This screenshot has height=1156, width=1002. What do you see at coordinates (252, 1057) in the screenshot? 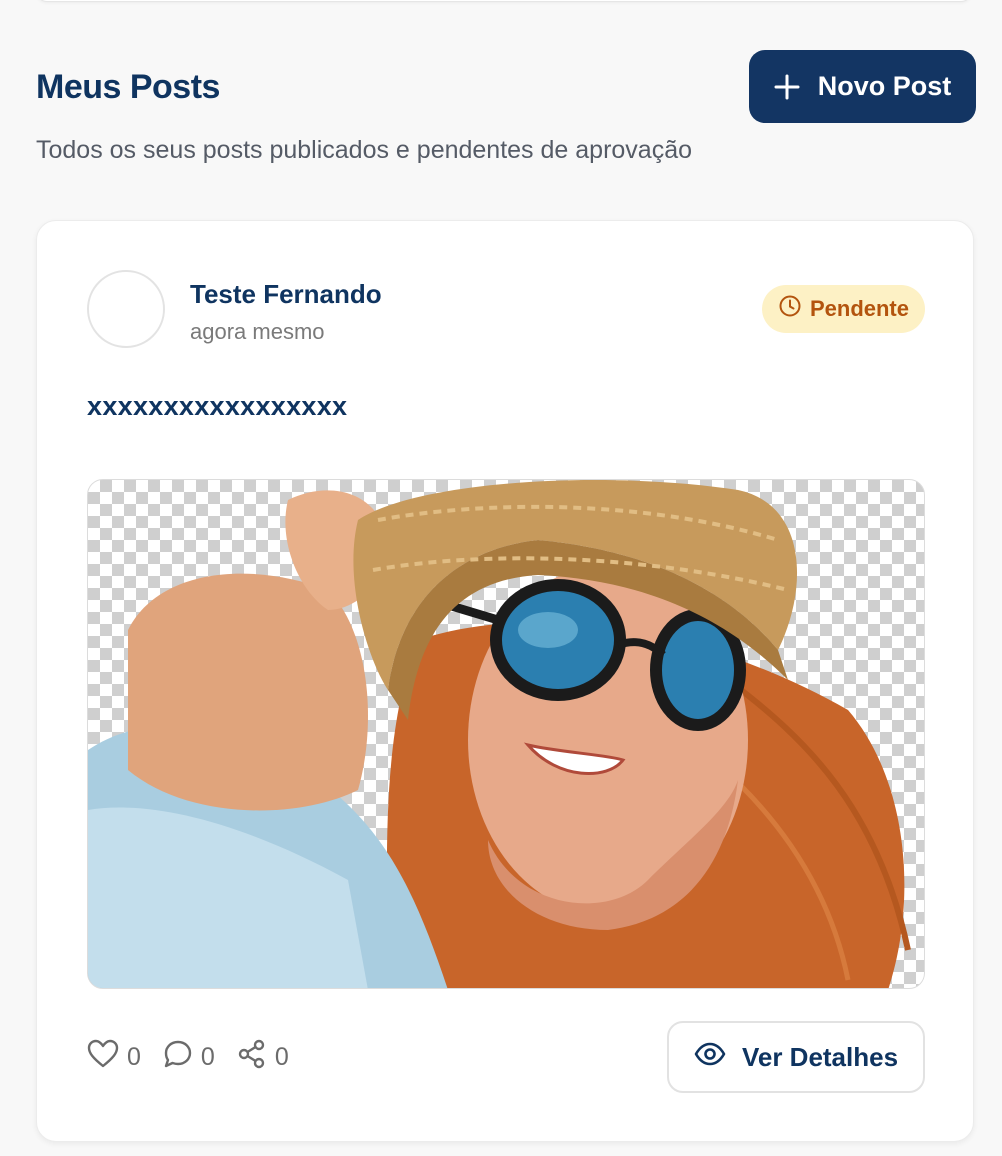
I see `share-icon` at bounding box center [252, 1057].